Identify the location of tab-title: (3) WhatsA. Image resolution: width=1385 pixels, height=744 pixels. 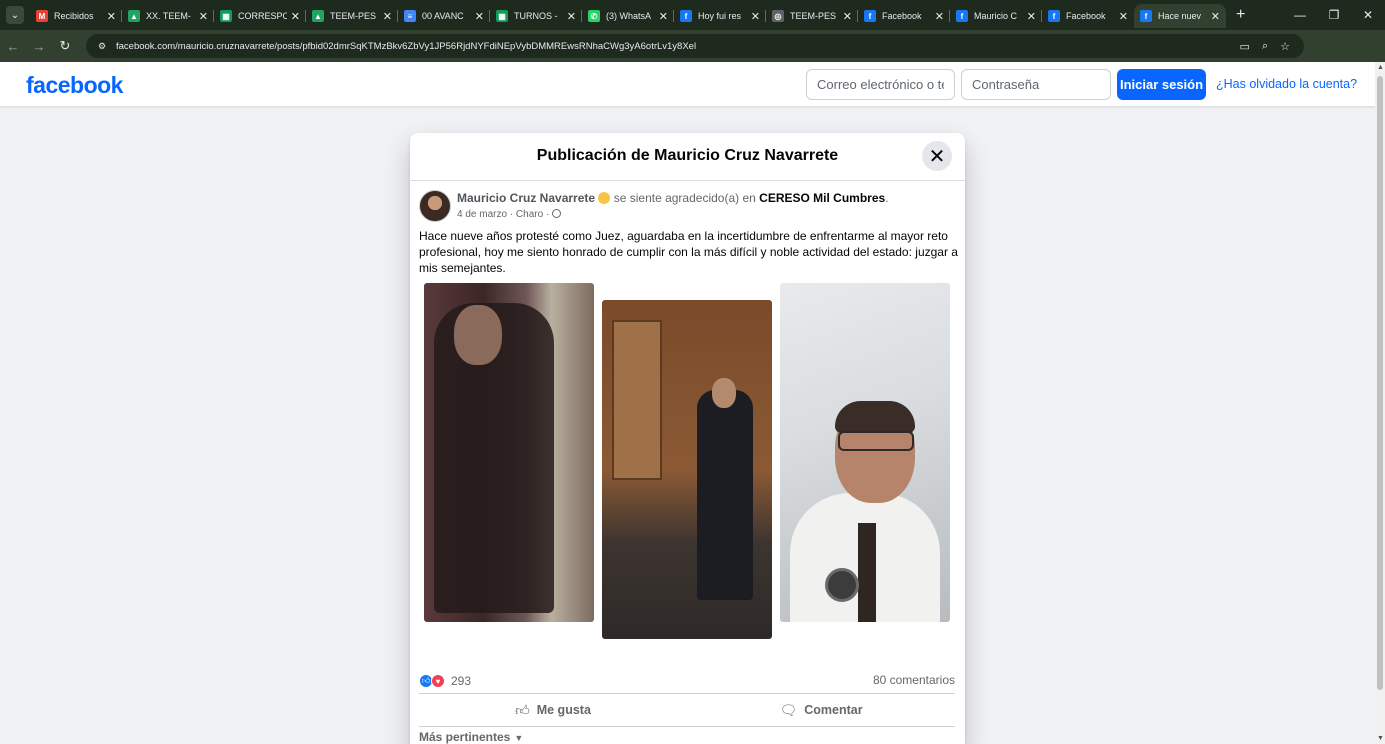
(629, 16).